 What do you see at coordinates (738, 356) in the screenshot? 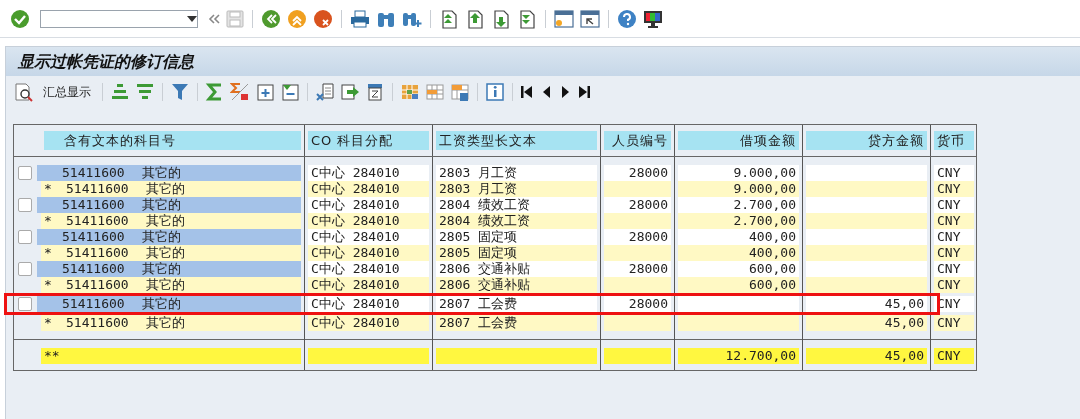
I see `debit-total-cell: 12.700,00` at bounding box center [738, 356].